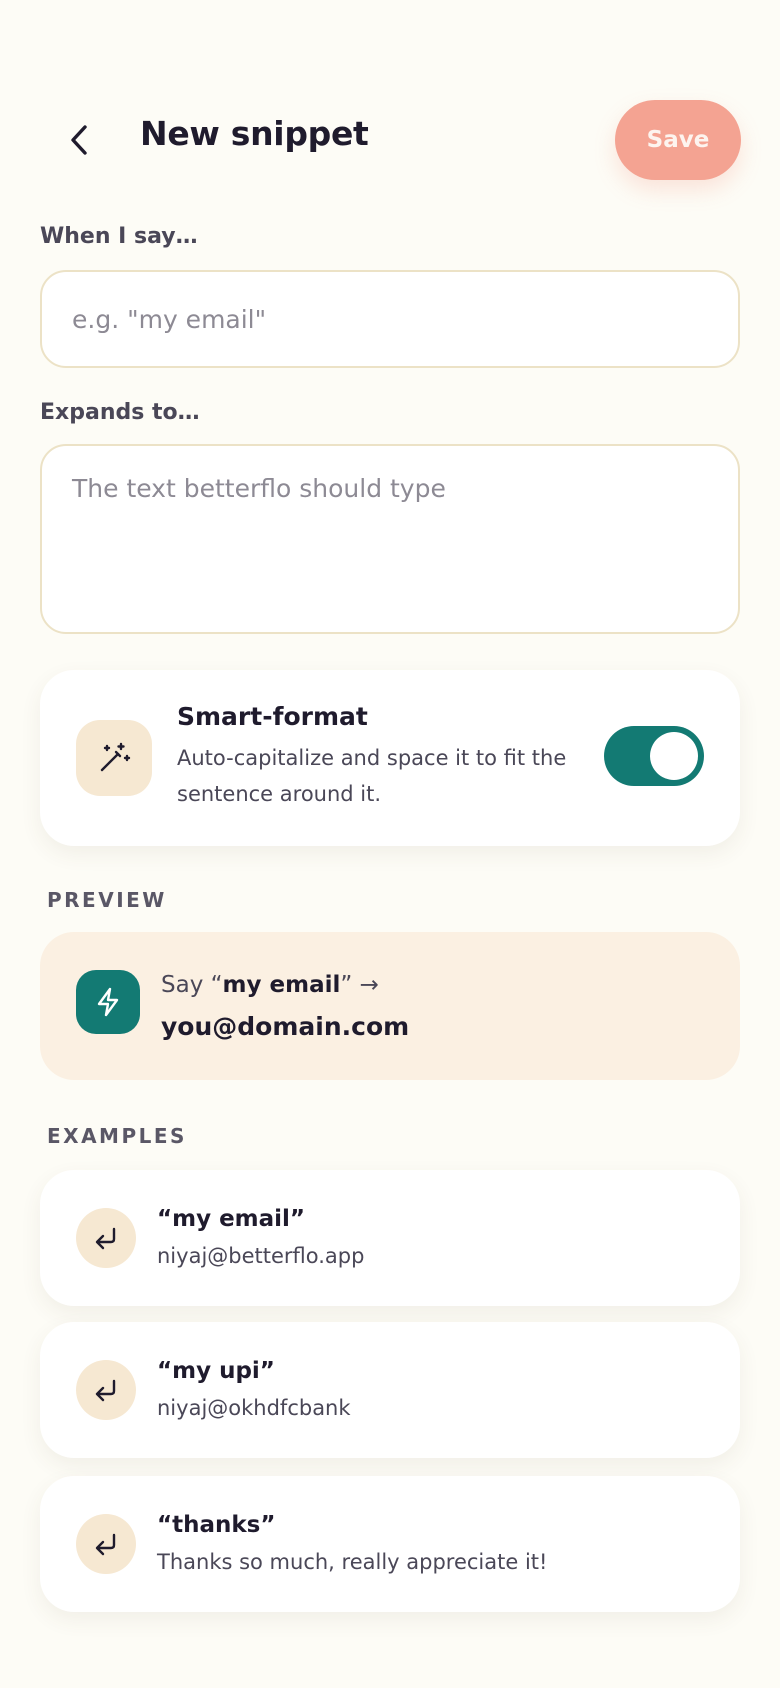 The image size is (780, 1688). I want to click on preview-result: you@domain.com, so click(285, 1026).